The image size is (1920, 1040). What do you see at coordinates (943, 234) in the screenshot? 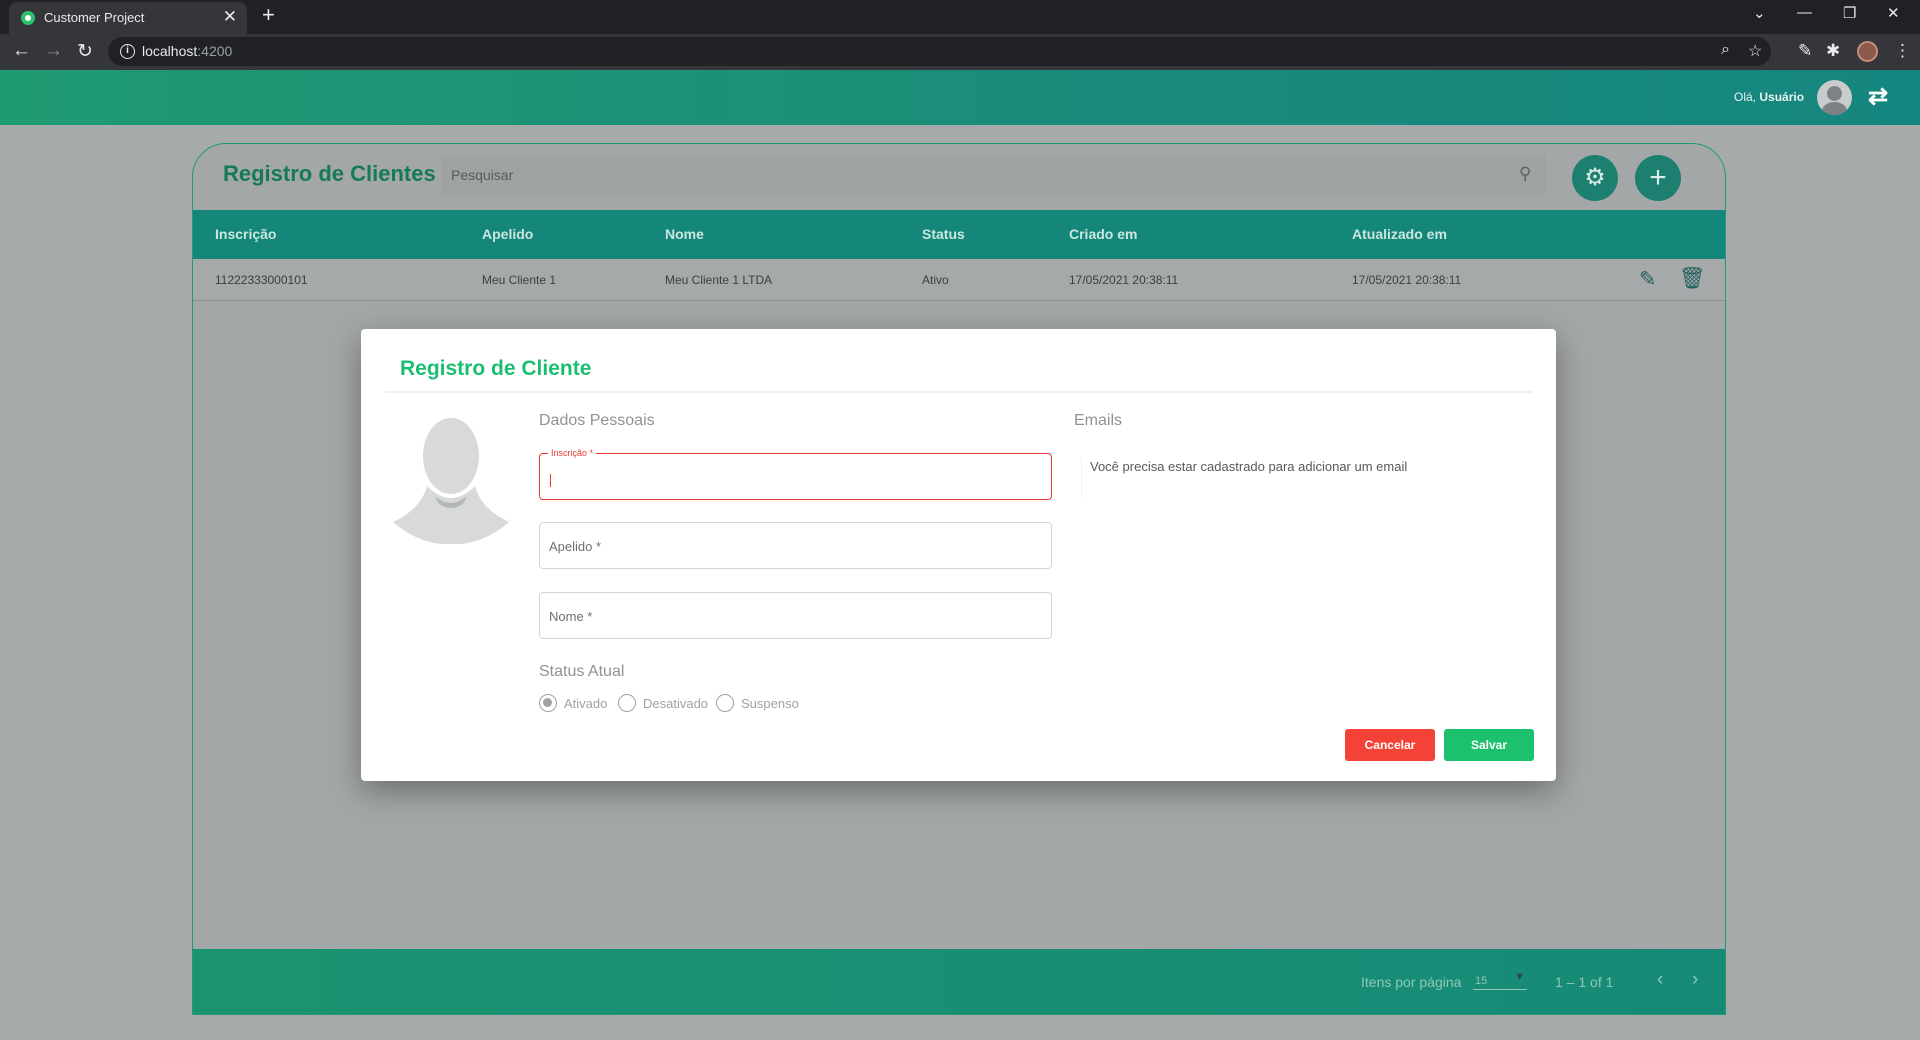
I see `column-header-status: Status` at bounding box center [943, 234].